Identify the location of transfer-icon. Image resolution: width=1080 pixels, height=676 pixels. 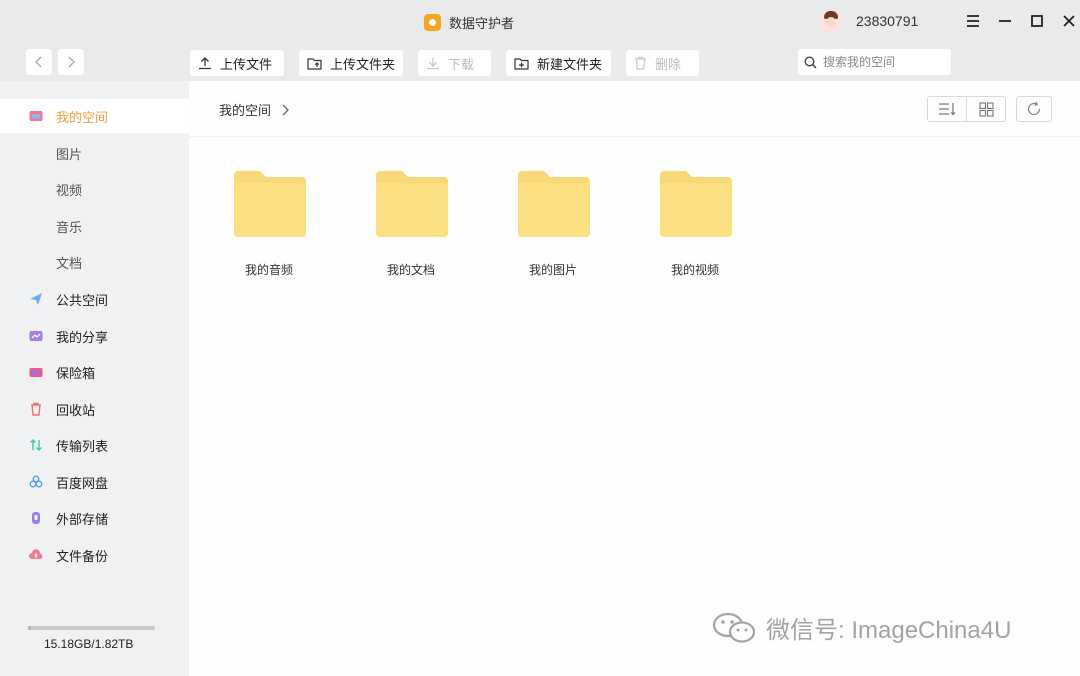
(36, 445).